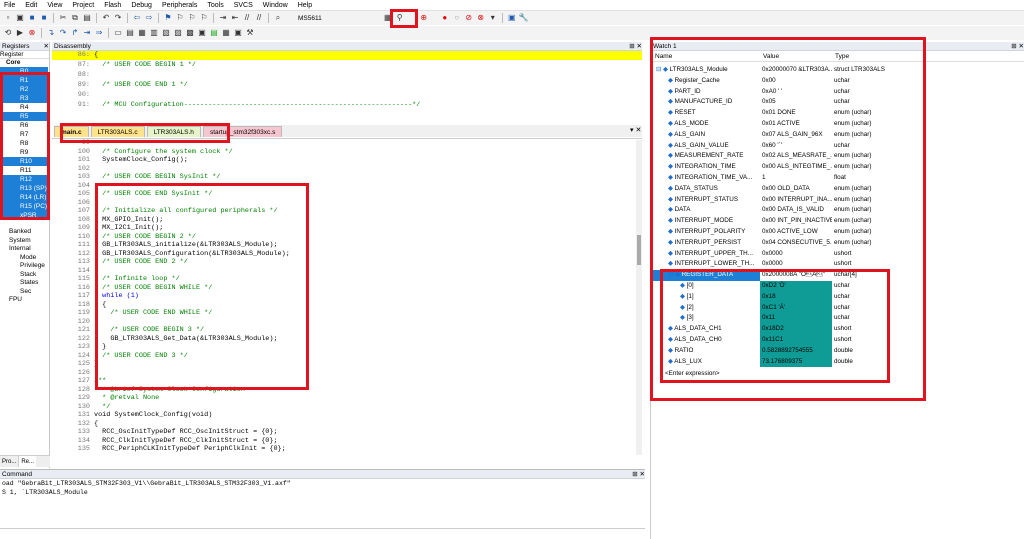  Describe the element at coordinates (51, 33) in the screenshot. I see `step-icon: ↴` at that location.